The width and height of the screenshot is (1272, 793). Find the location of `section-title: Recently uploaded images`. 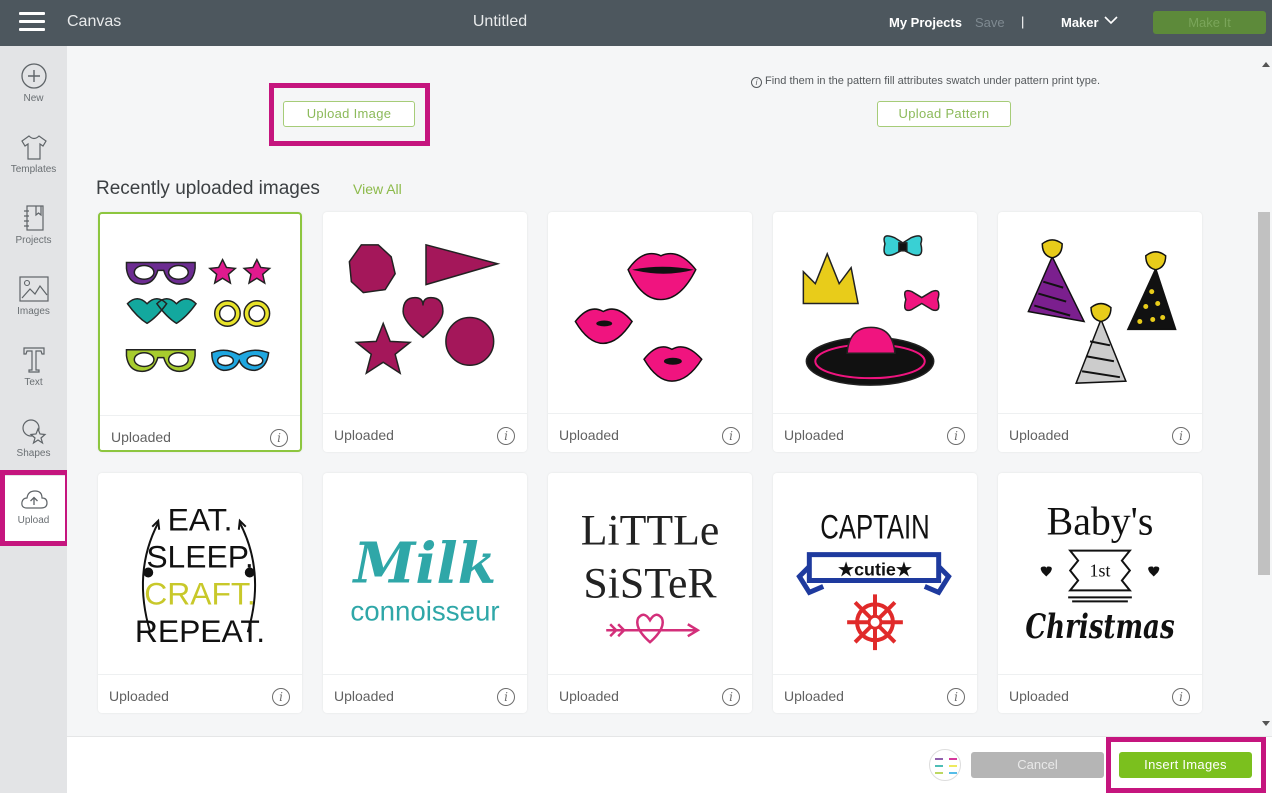

section-title: Recently uploaded images is located at coordinates (208, 188).